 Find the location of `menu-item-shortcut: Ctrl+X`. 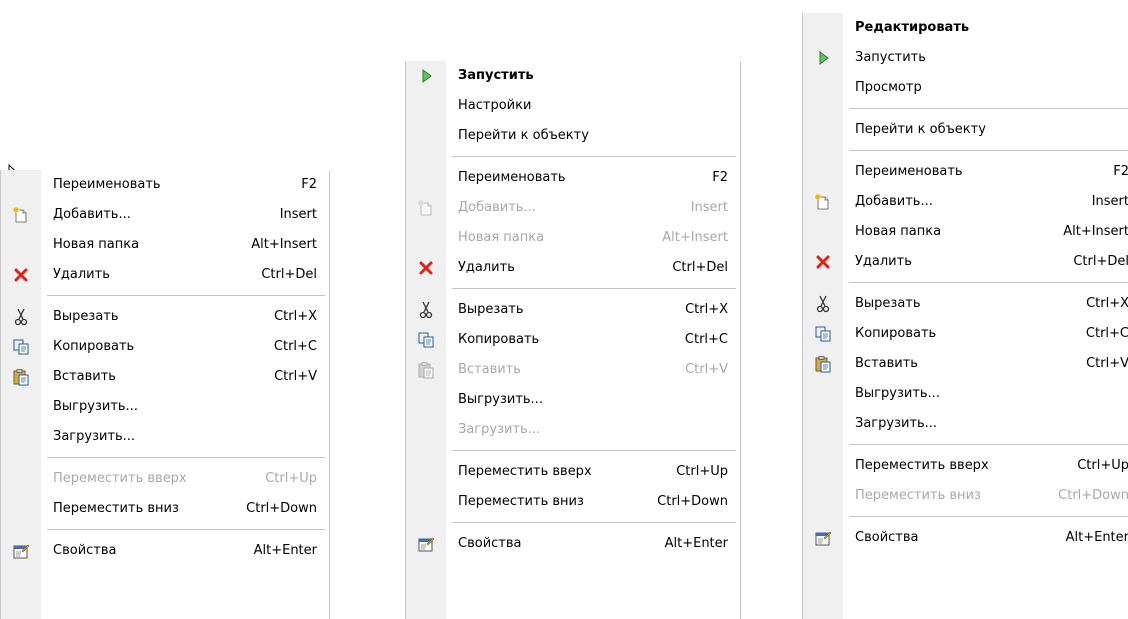

menu-item-shortcut: Ctrl+X is located at coordinates (295, 316).